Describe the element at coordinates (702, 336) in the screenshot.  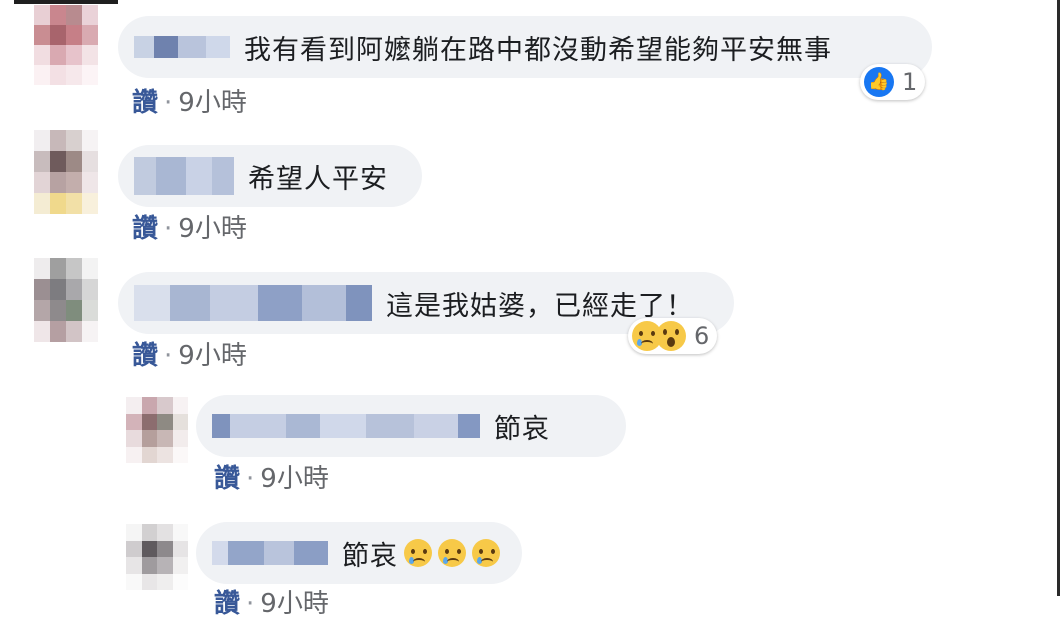
I see `reaction-count: 6` at that location.